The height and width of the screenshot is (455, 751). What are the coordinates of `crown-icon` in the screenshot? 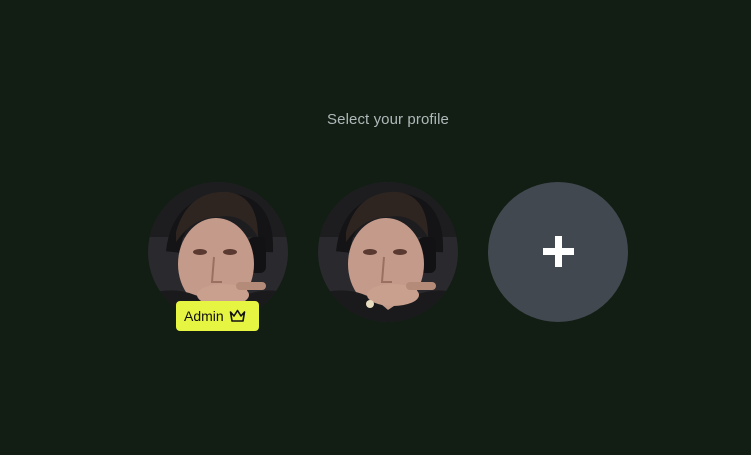 It's located at (237, 315).